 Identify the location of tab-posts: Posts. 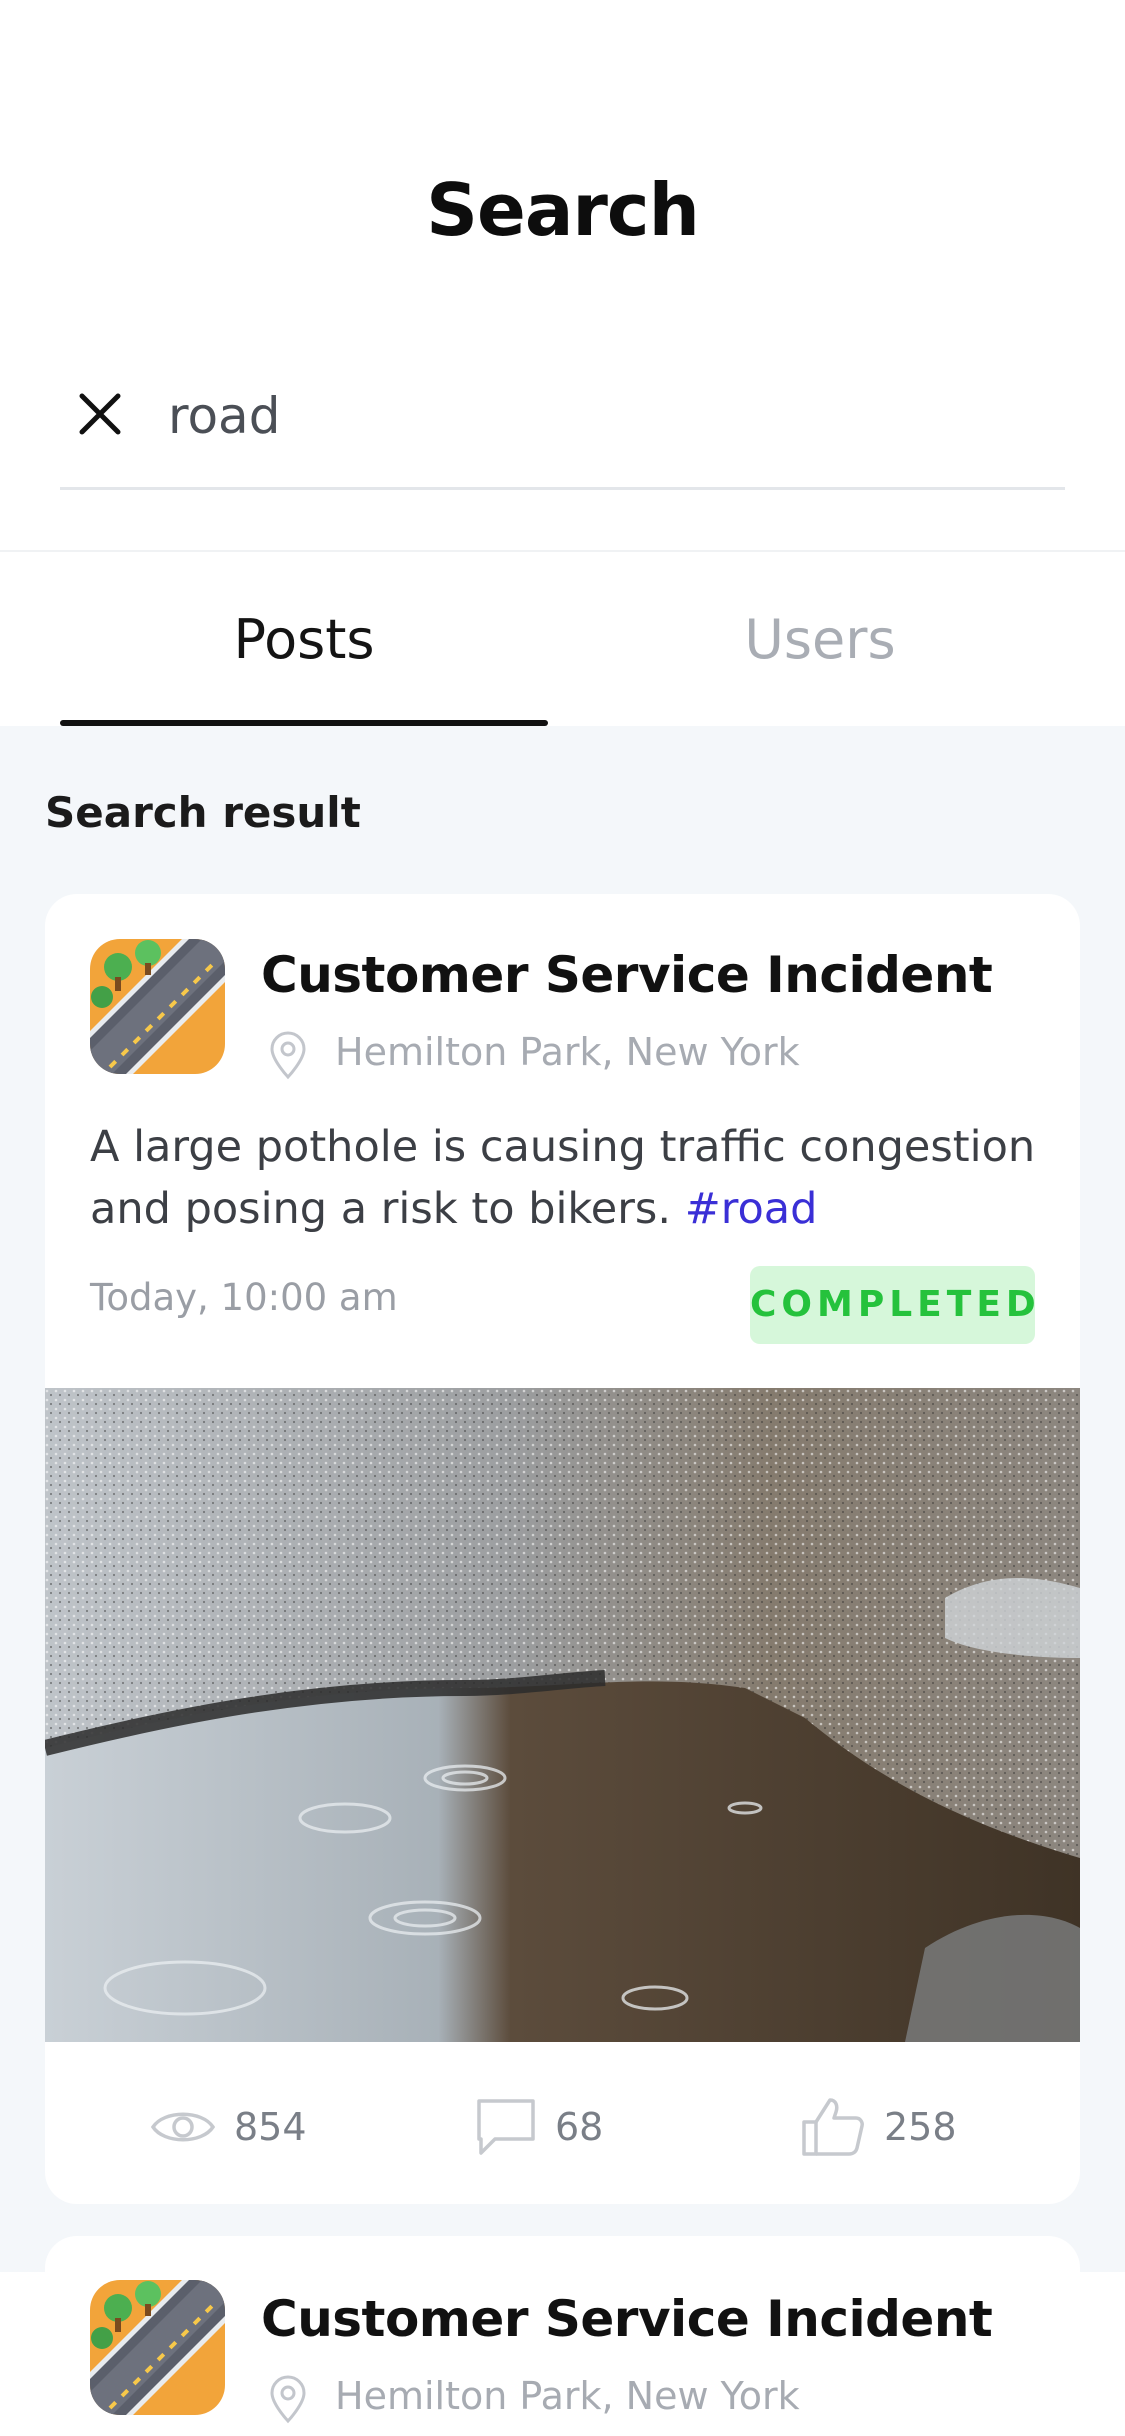
(304, 640).